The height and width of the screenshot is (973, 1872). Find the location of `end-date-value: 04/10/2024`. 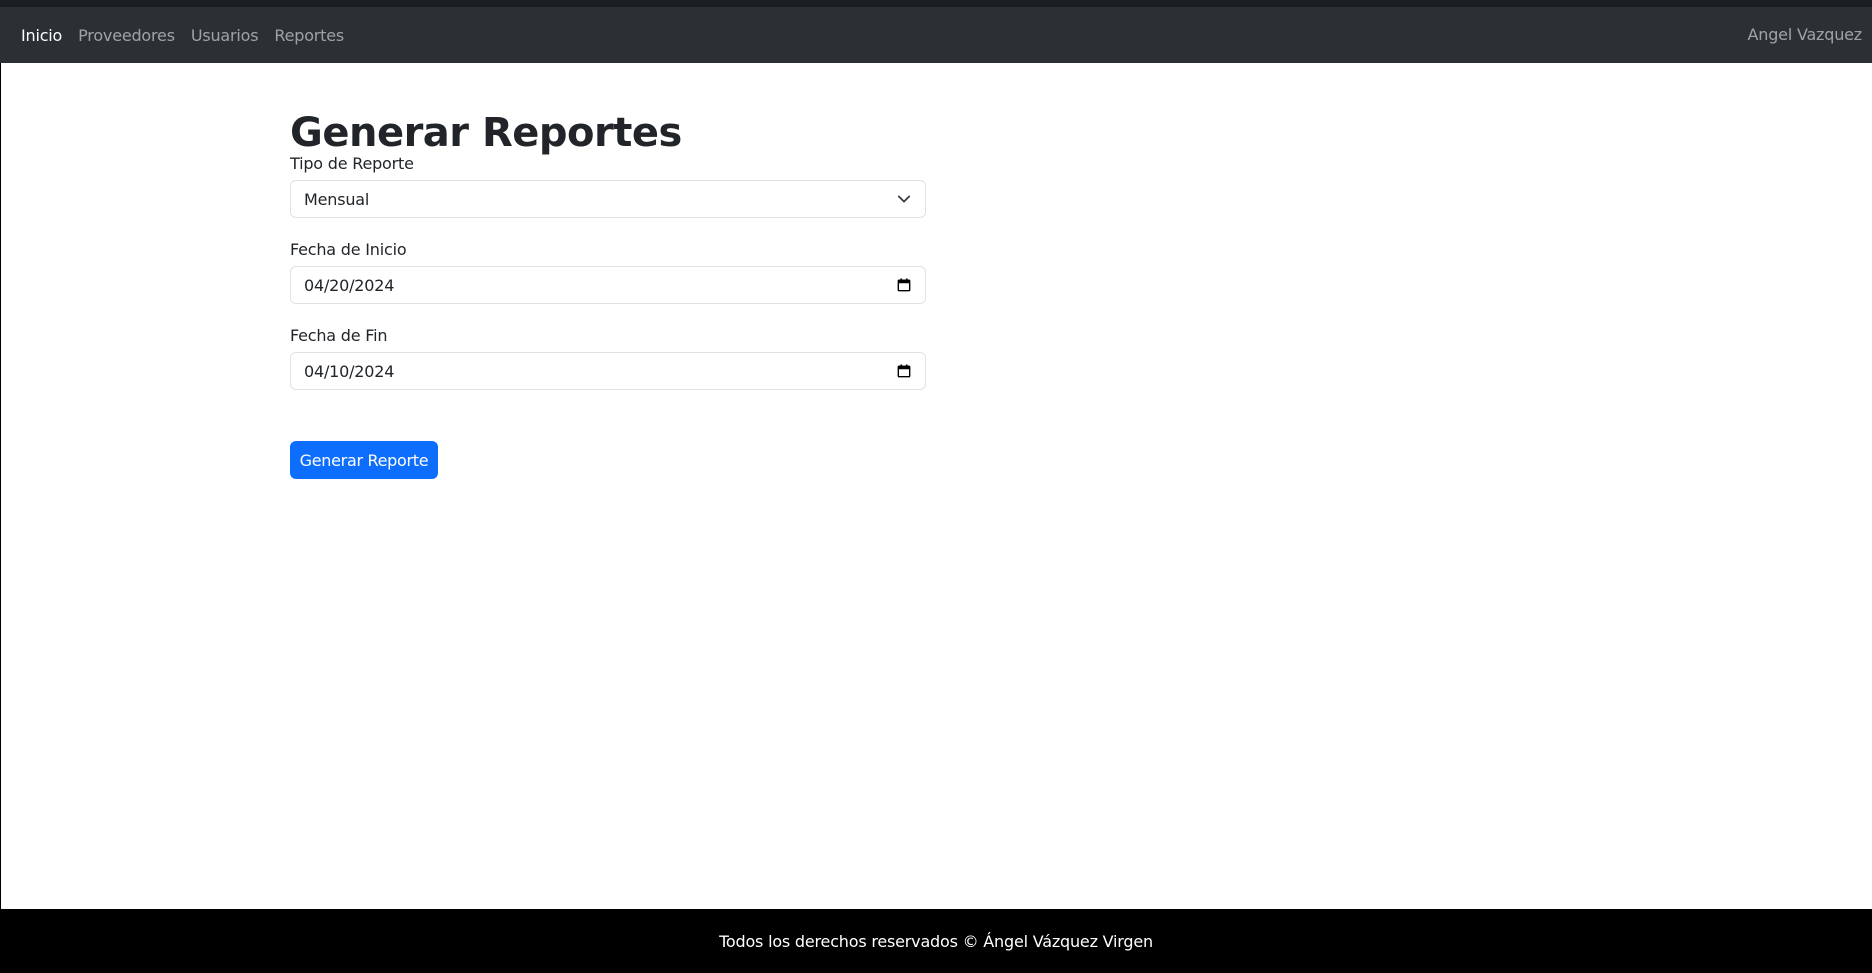

end-date-value: 04/10/2024 is located at coordinates (349, 371).